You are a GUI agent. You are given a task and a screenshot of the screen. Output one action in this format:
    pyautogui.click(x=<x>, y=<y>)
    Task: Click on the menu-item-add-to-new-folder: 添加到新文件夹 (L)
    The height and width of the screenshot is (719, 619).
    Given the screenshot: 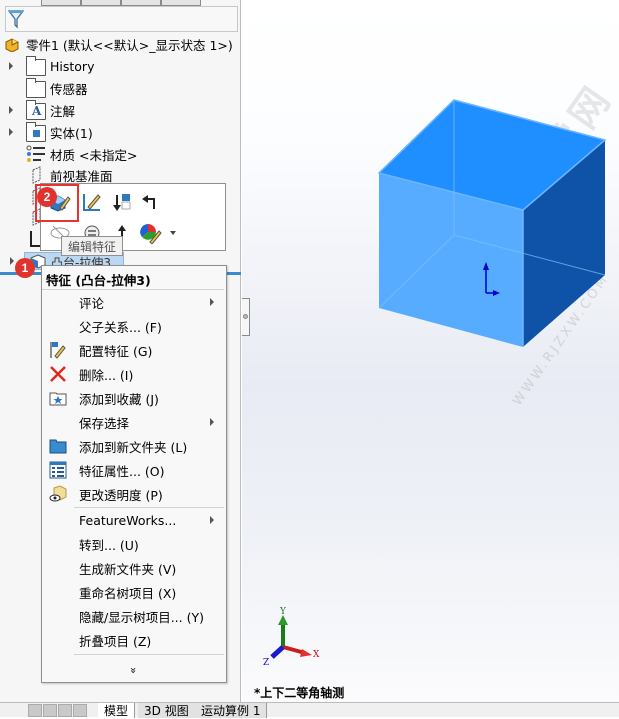 What is the action you would take?
    pyautogui.click(x=134, y=446)
    